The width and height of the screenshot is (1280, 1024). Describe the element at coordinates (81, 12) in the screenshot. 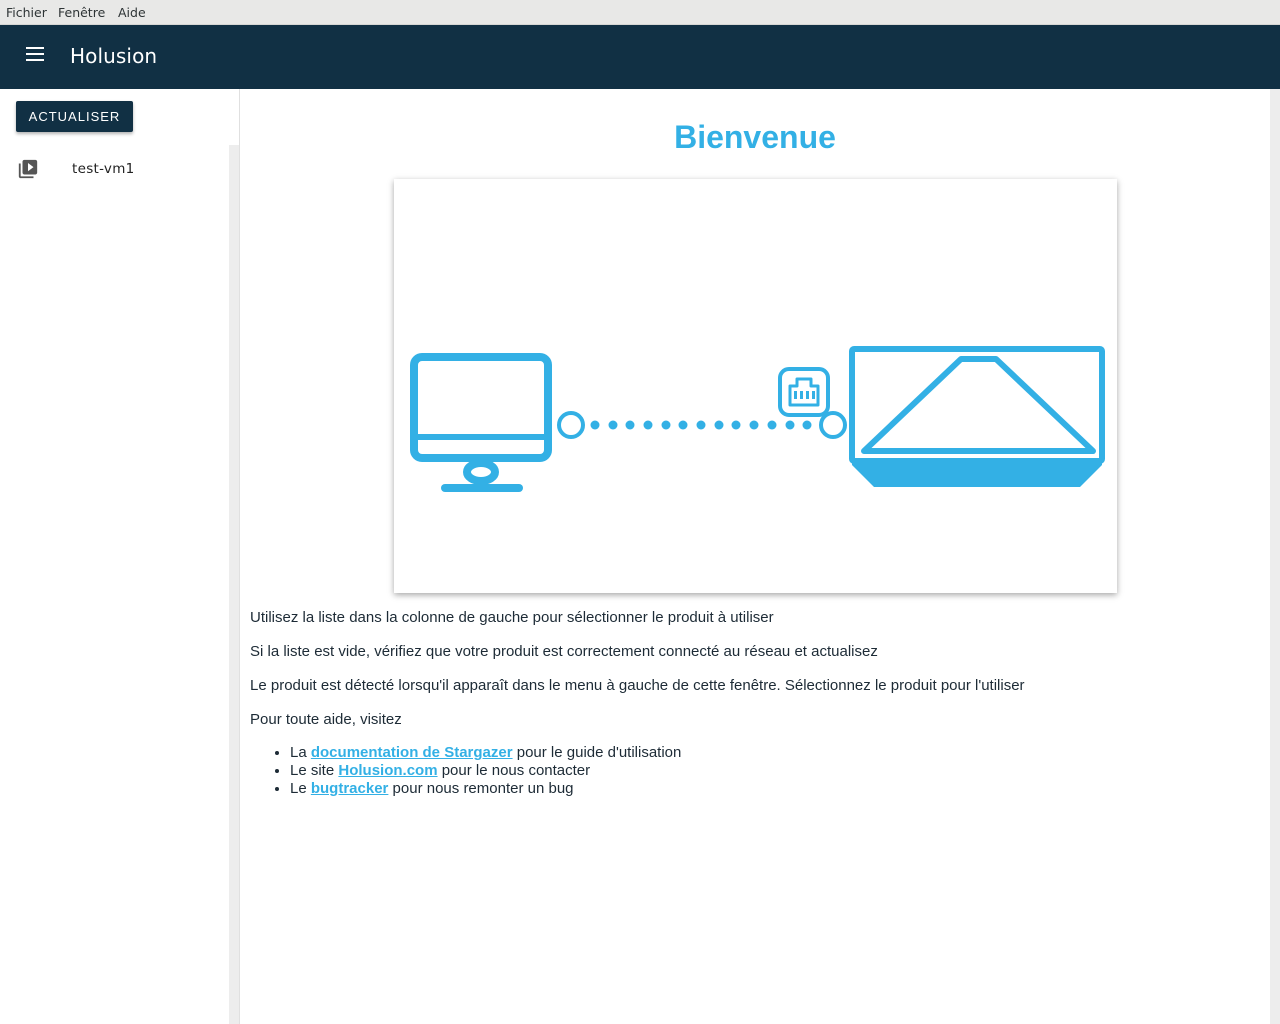

I see `menu-fenetre: Fenêtre` at that location.